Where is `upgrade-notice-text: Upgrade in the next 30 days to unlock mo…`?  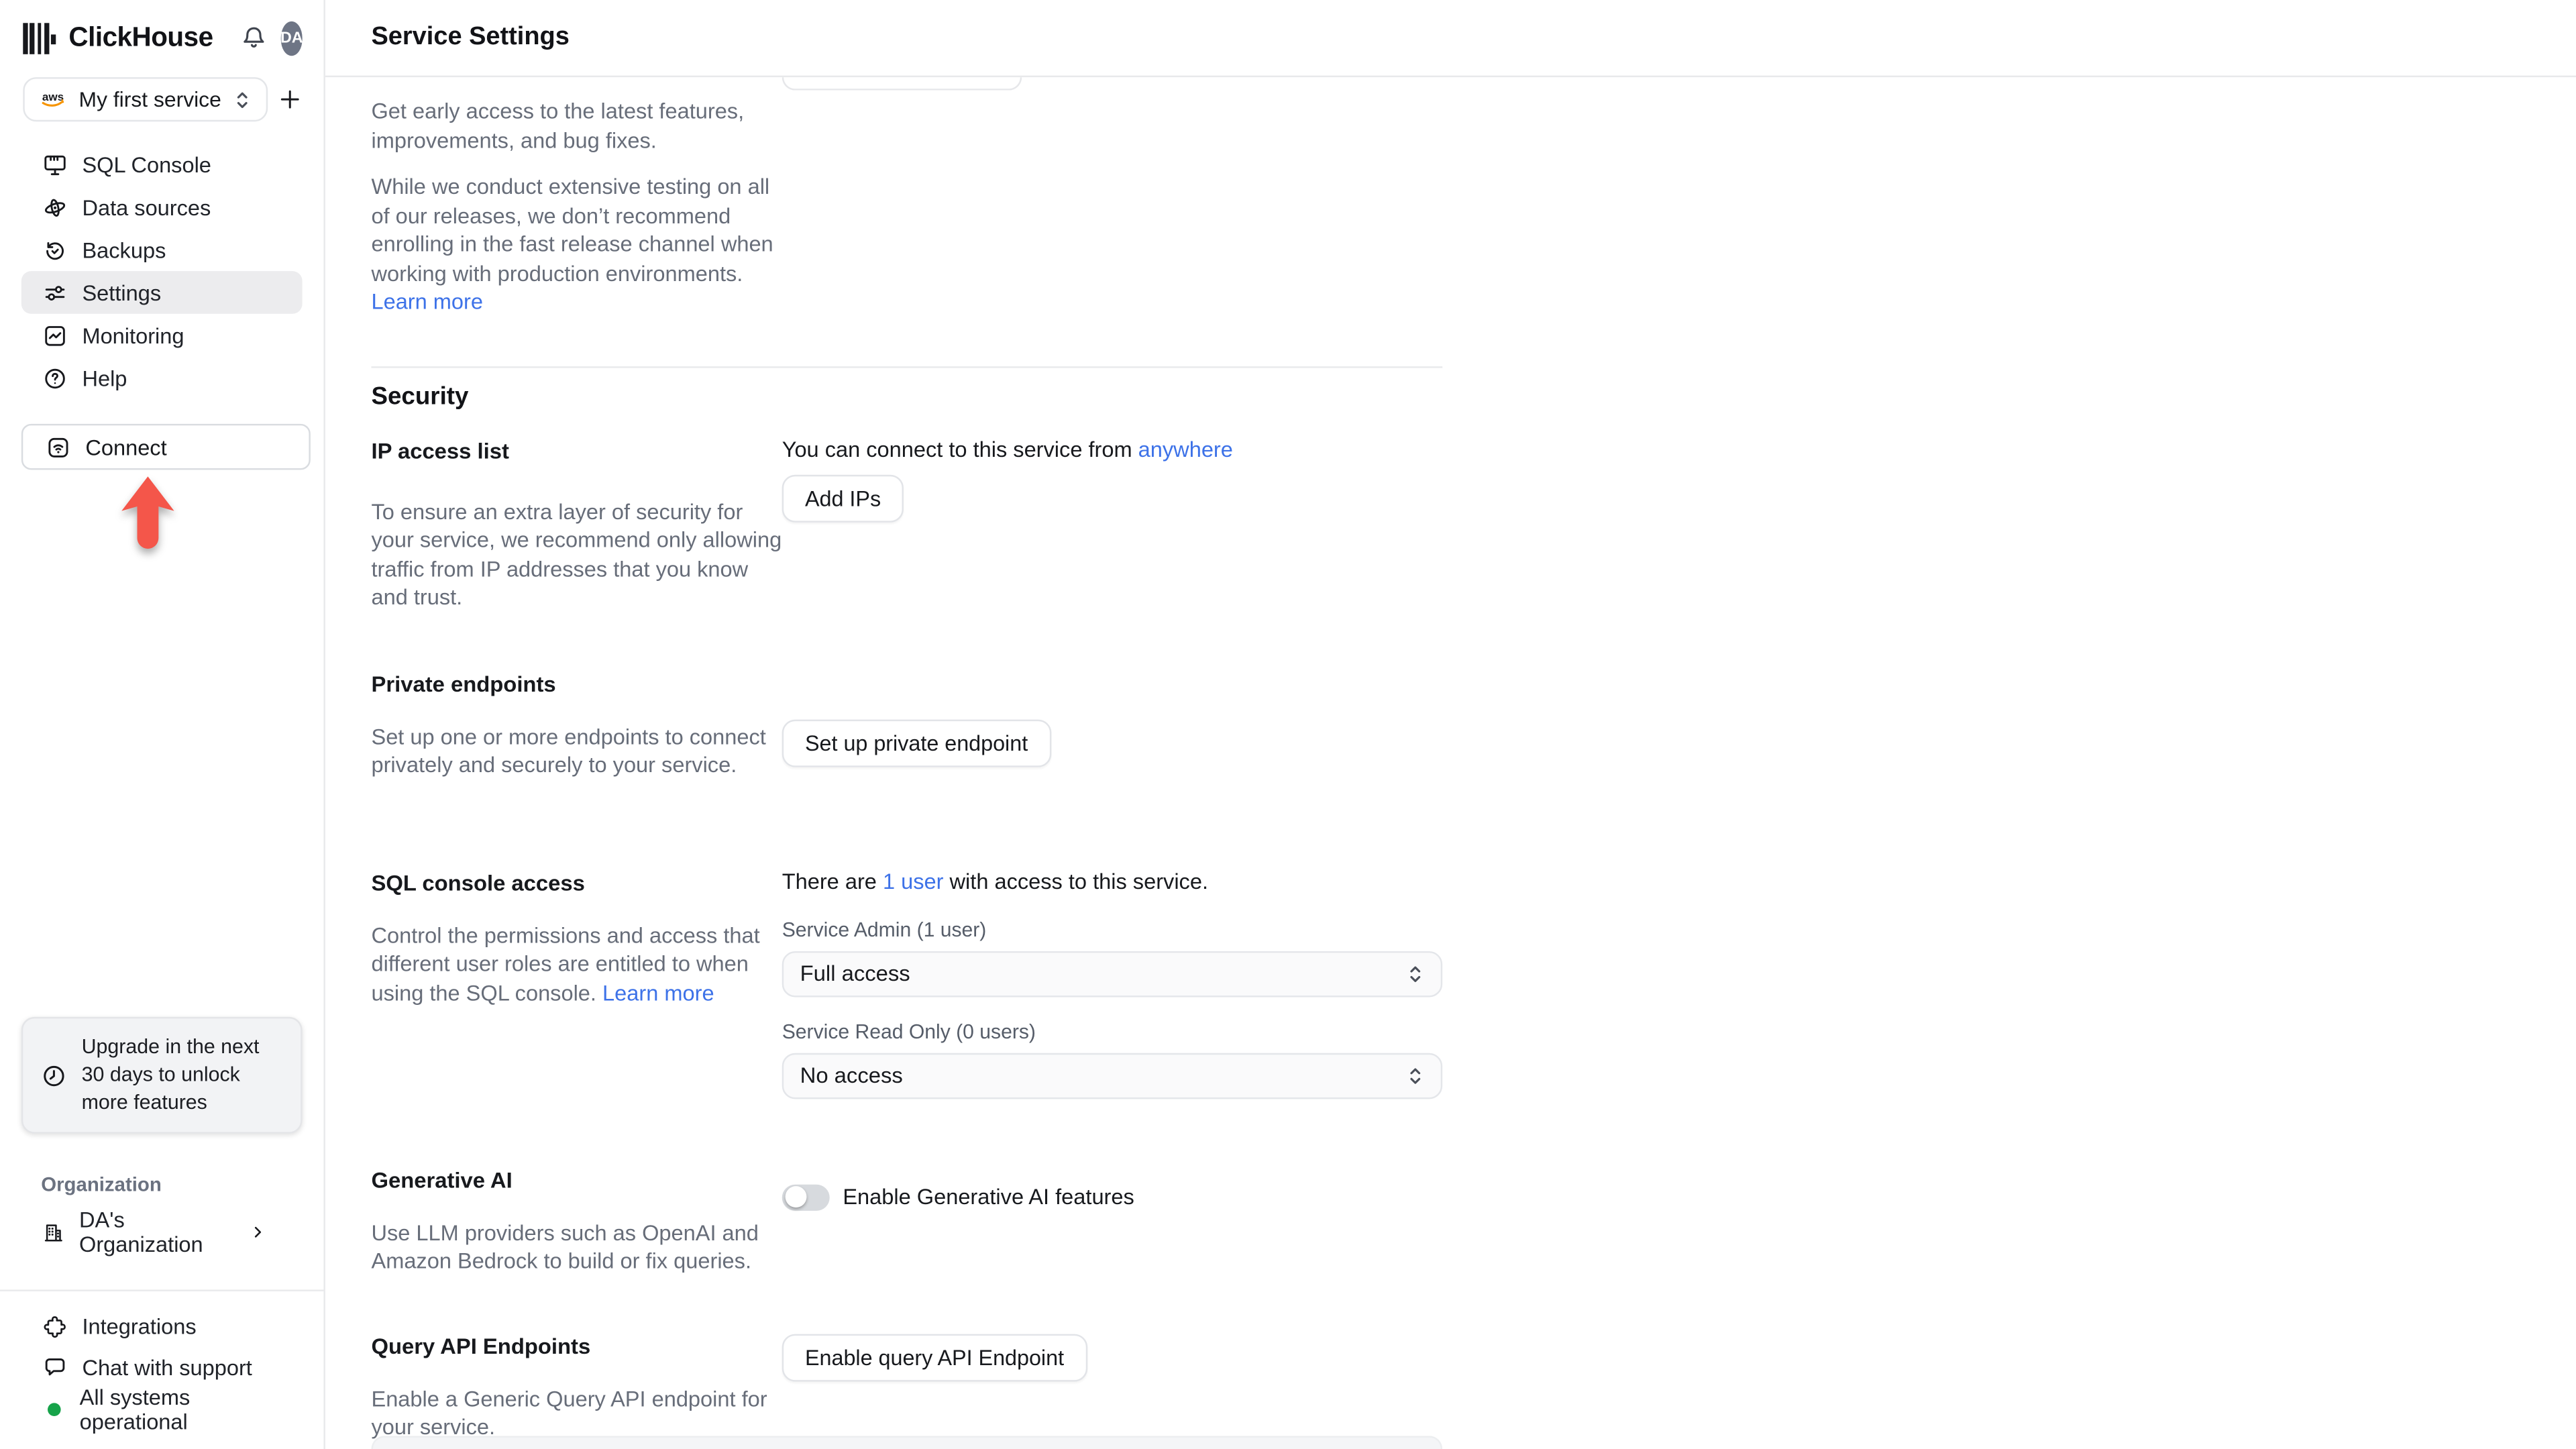
upgrade-notice-text: Upgrade in the next 30 days to unlock mo… is located at coordinates (170, 1074).